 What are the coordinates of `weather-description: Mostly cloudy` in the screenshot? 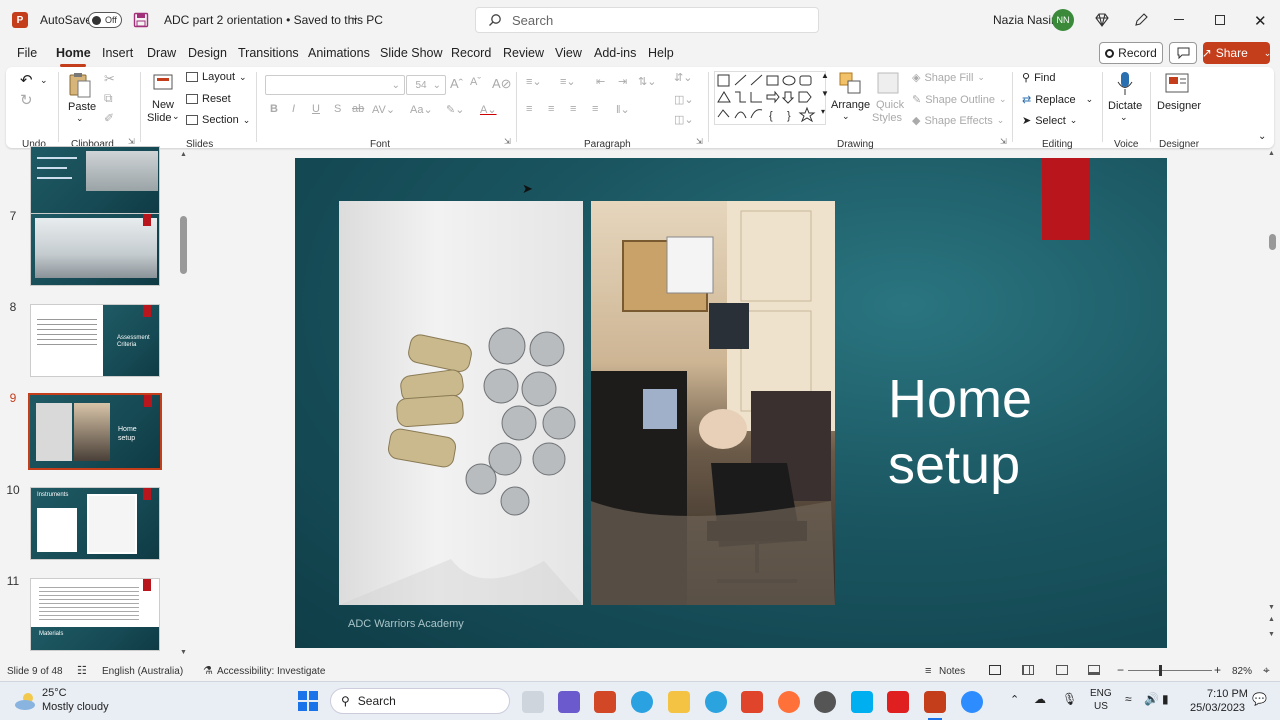 It's located at (75, 707).